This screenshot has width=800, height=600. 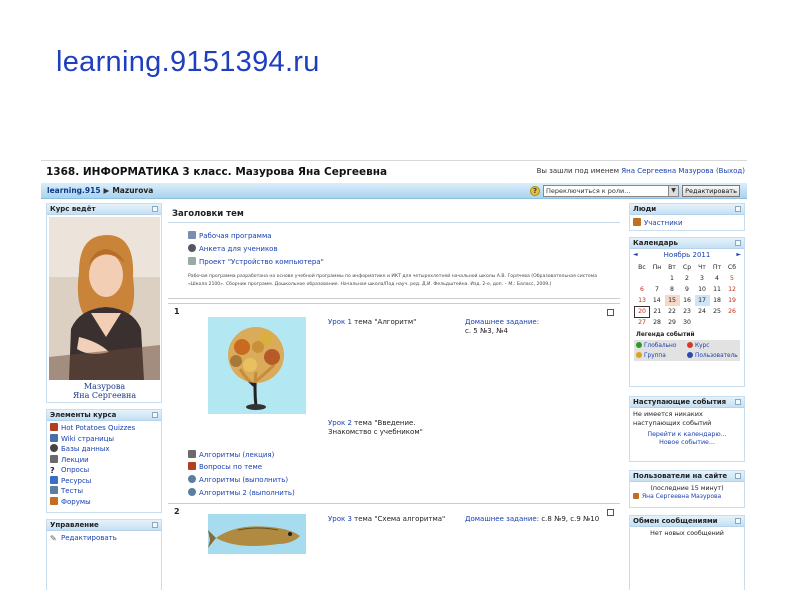 I want to click on calendar-day-event: 17, so click(x=702, y=300).